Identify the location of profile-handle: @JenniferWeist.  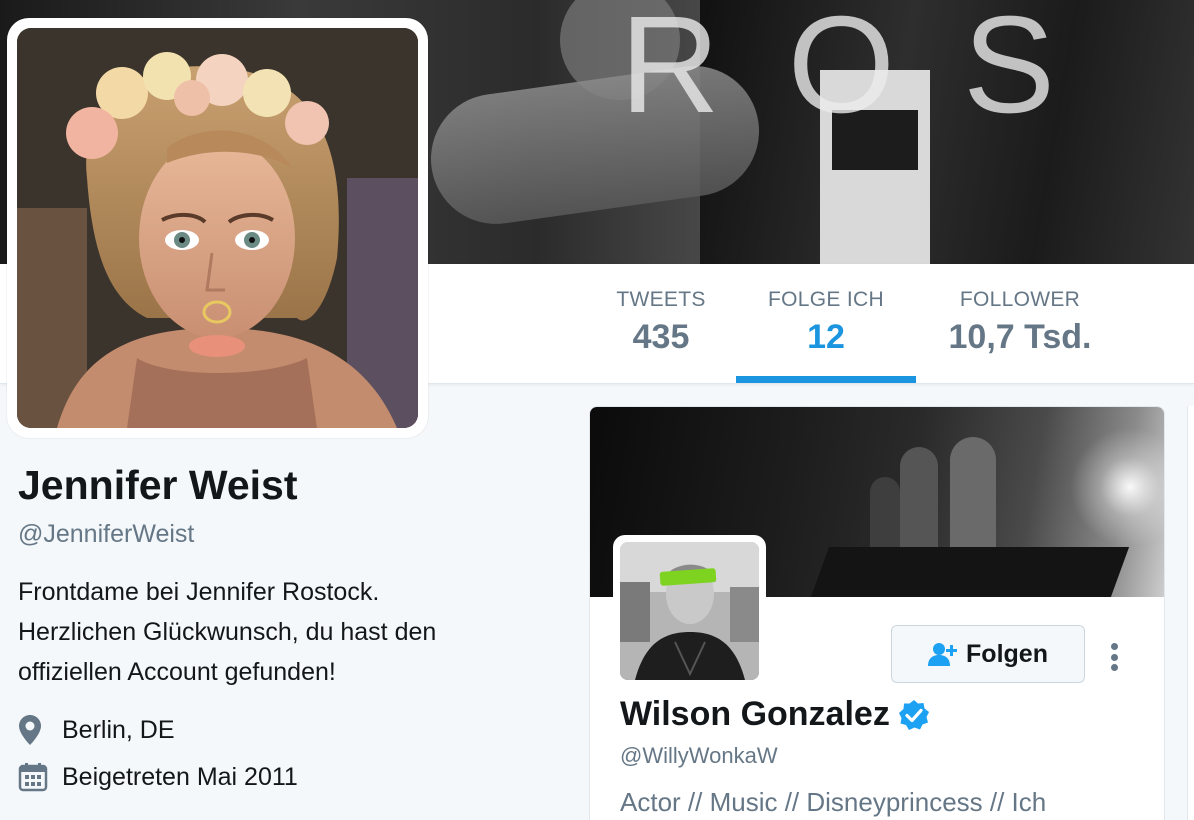
(106, 534).